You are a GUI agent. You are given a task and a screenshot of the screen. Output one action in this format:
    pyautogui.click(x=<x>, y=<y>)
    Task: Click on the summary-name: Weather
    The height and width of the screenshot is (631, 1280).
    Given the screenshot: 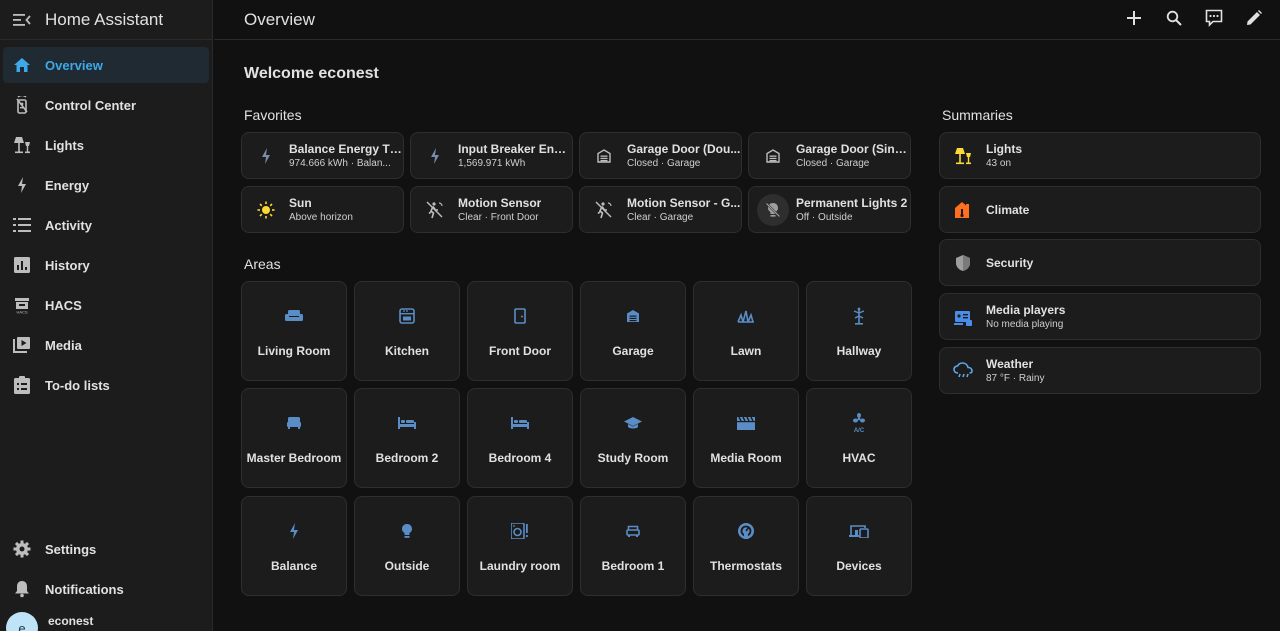 What is the action you would take?
    pyautogui.click(x=1010, y=364)
    